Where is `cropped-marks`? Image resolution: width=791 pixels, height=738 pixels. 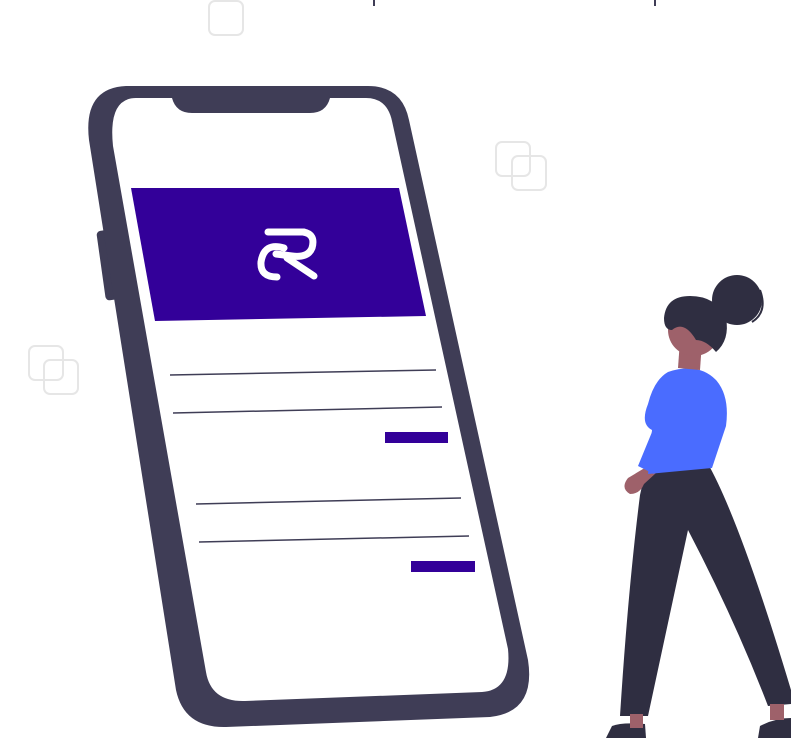
cropped-marks is located at coordinates (514, 3).